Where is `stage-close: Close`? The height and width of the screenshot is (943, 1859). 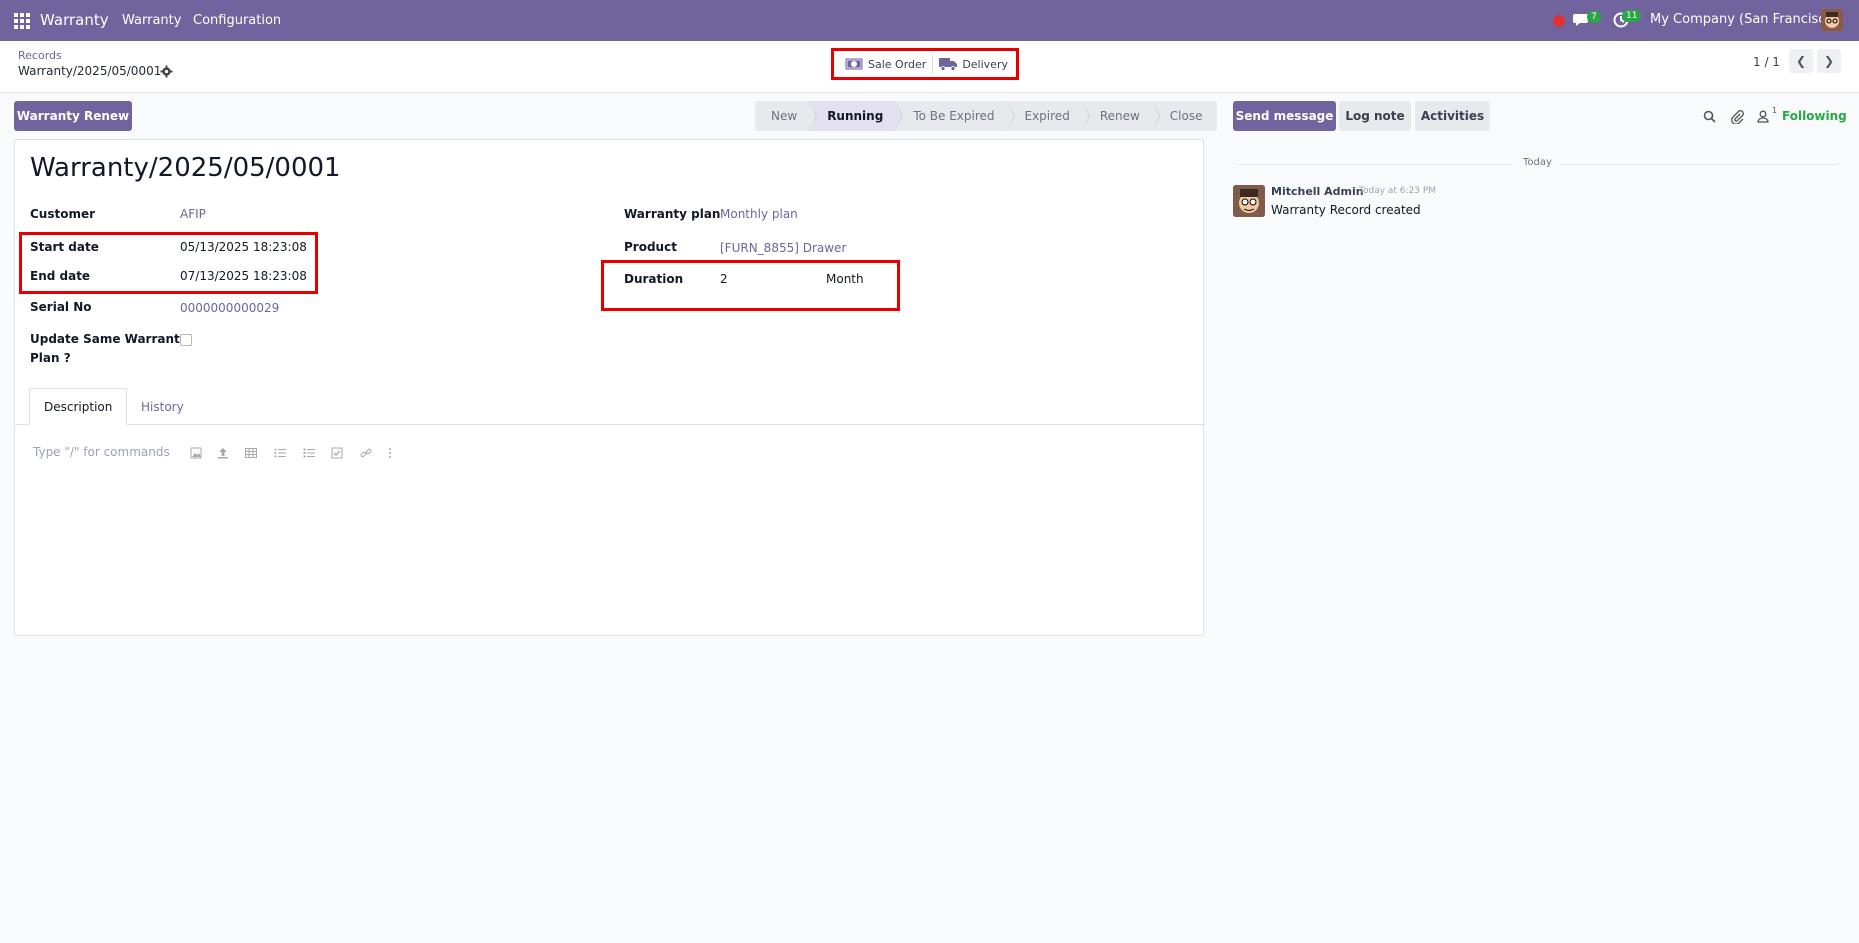 stage-close: Close is located at coordinates (1184, 116).